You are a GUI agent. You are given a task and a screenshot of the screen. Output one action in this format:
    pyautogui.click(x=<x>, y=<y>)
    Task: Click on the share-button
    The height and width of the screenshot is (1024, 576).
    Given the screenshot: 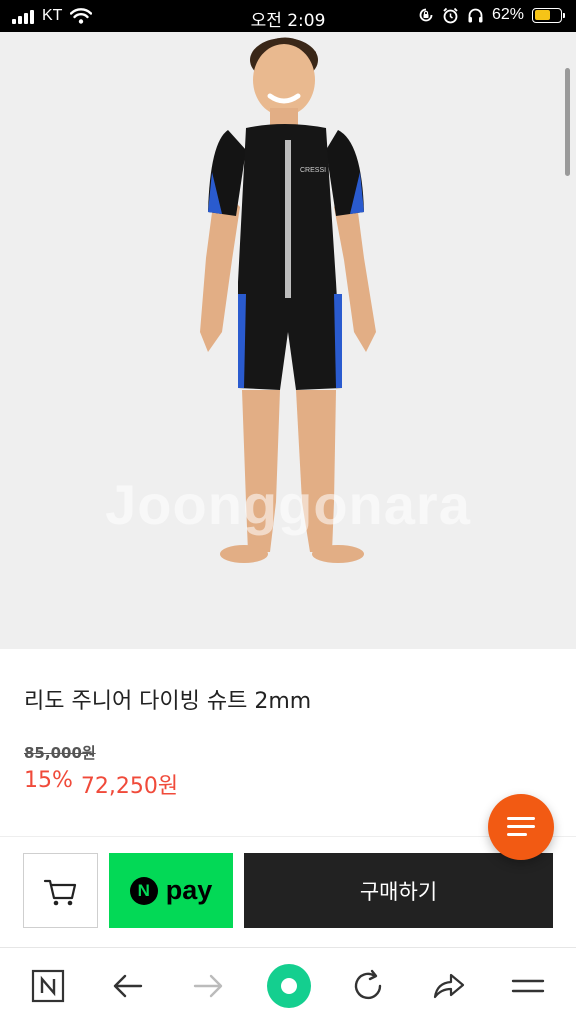 What is the action you would take?
    pyautogui.click(x=448, y=986)
    